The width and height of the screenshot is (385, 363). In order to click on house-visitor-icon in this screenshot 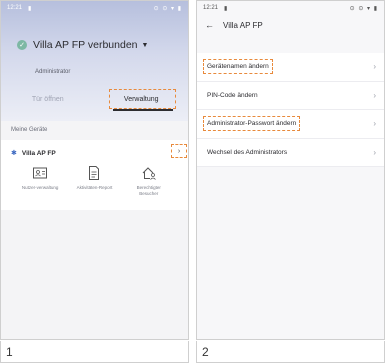, I will do `click(149, 173)`.